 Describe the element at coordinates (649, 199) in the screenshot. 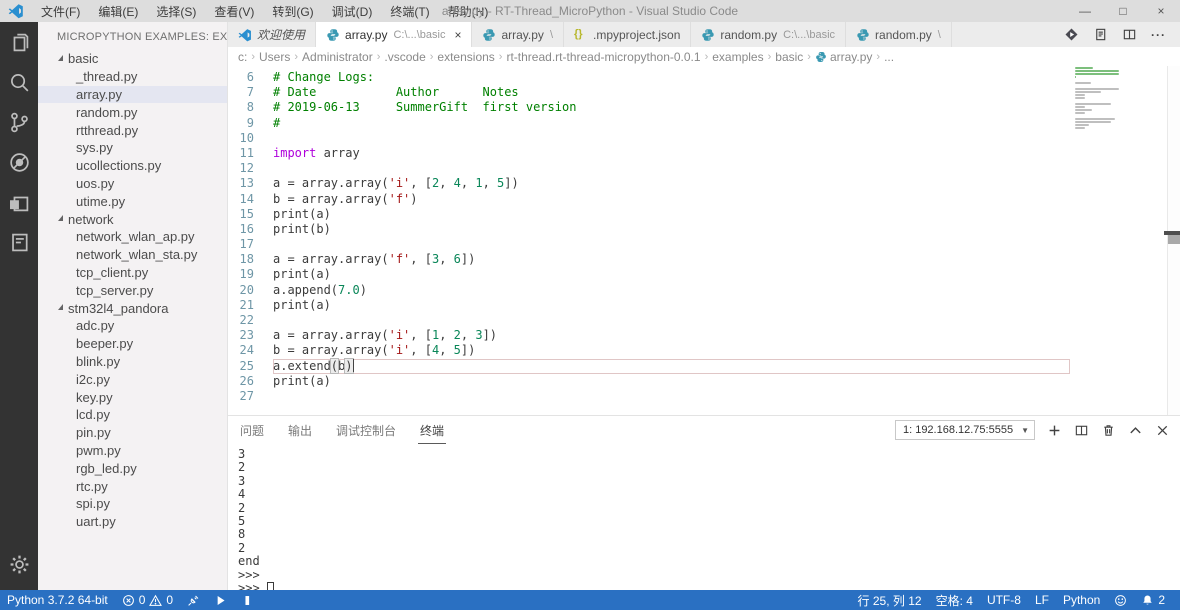

I see `code-line-14: 14 b = array.array('f')` at that location.